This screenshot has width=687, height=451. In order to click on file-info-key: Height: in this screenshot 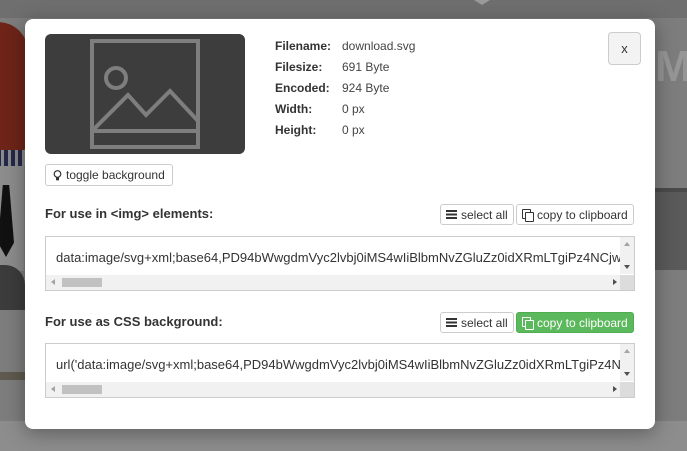, I will do `click(296, 130)`.